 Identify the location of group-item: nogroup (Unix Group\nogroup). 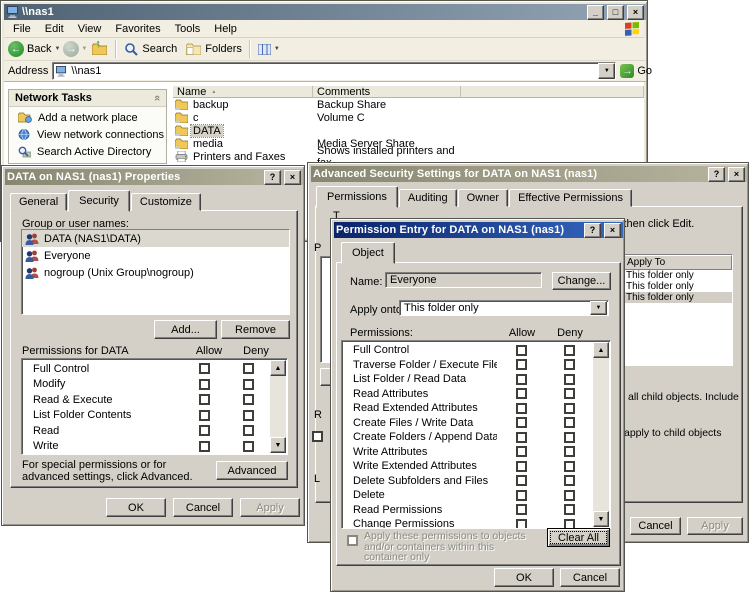
(155, 272).